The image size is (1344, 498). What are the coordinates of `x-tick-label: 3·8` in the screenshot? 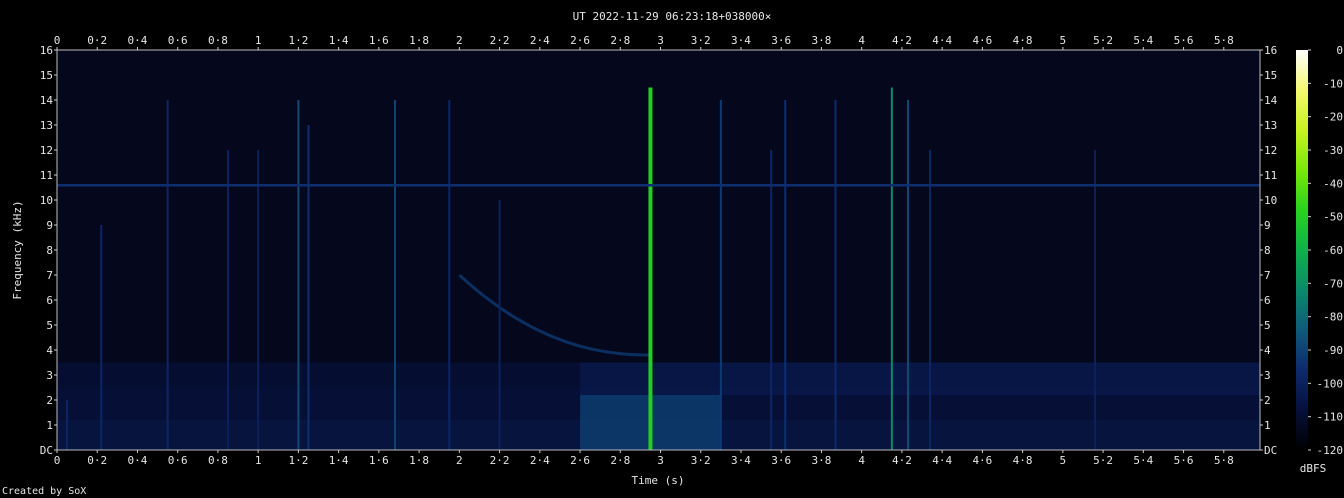 It's located at (822, 460).